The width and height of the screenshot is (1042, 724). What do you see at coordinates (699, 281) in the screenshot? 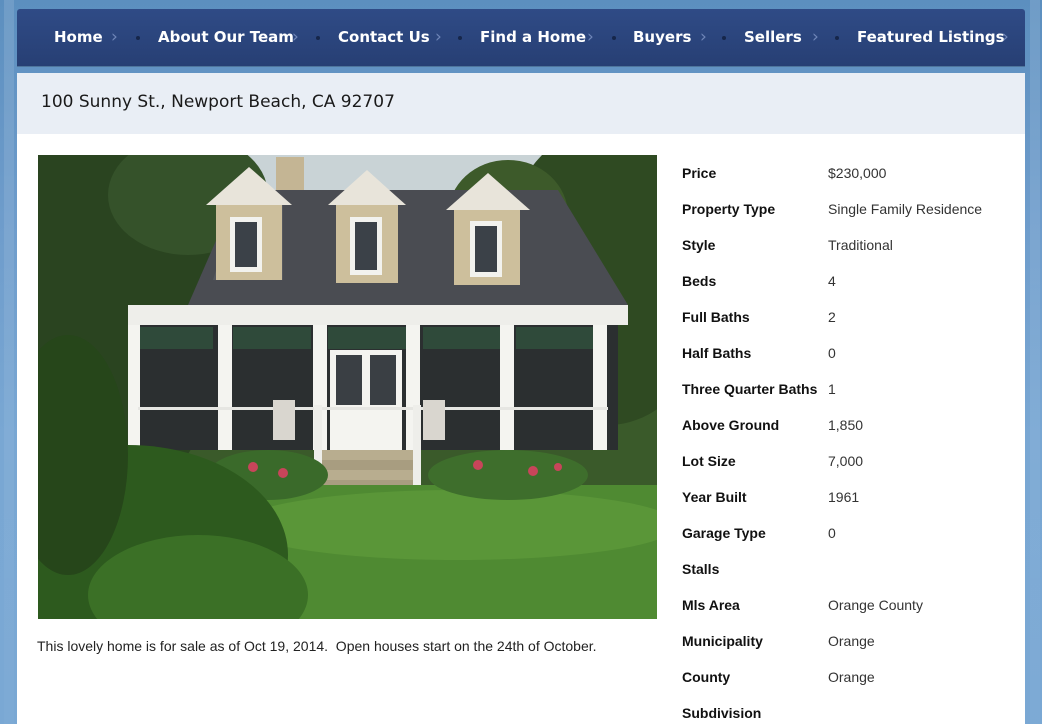
I see `detail-label: Beds` at bounding box center [699, 281].